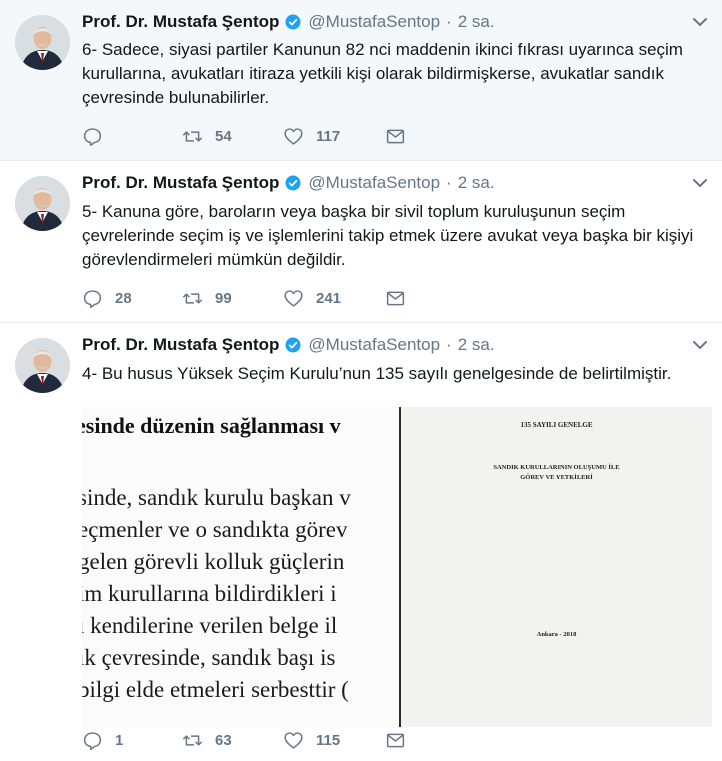  Describe the element at coordinates (556, 634) in the screenshot. I see `cover-footer: Ankara - 2018` at that location.